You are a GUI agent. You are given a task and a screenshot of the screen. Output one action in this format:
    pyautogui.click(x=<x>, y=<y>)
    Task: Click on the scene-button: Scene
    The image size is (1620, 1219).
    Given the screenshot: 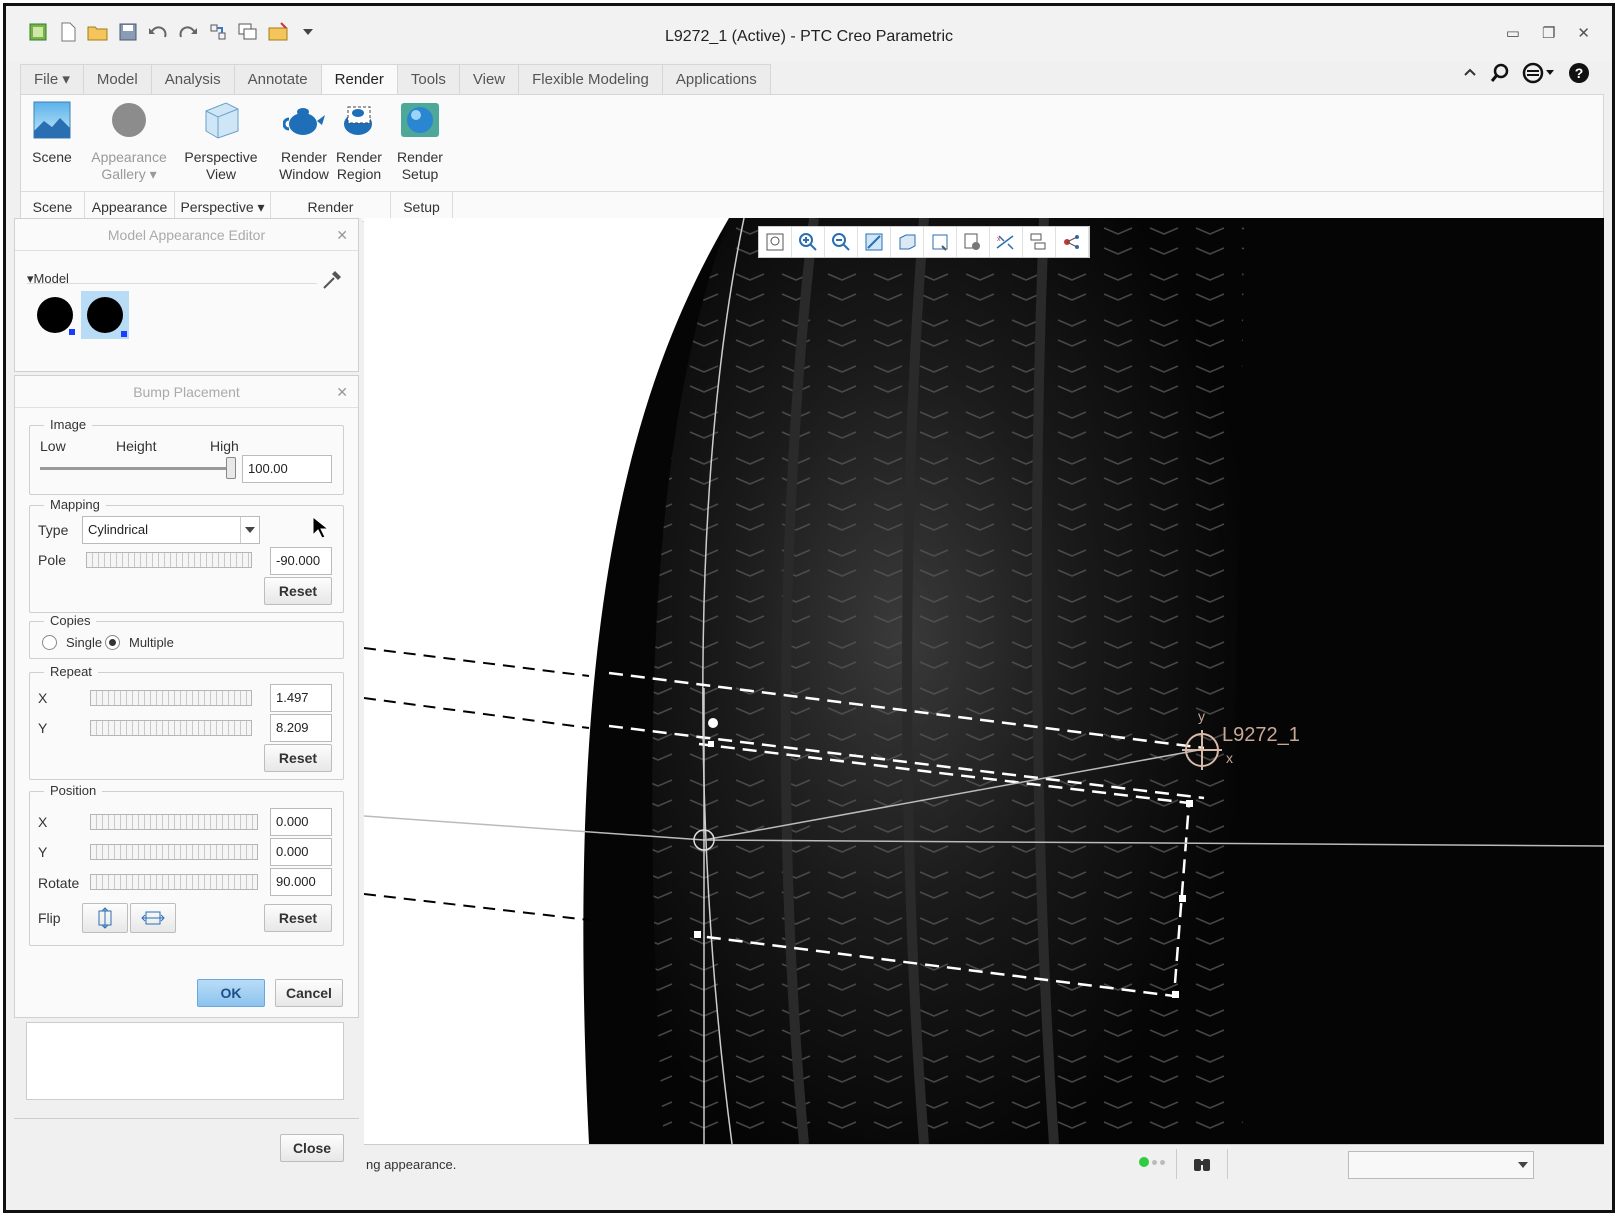 What is the action you would take?
    pyautogui.click(x=52, y=133)
    